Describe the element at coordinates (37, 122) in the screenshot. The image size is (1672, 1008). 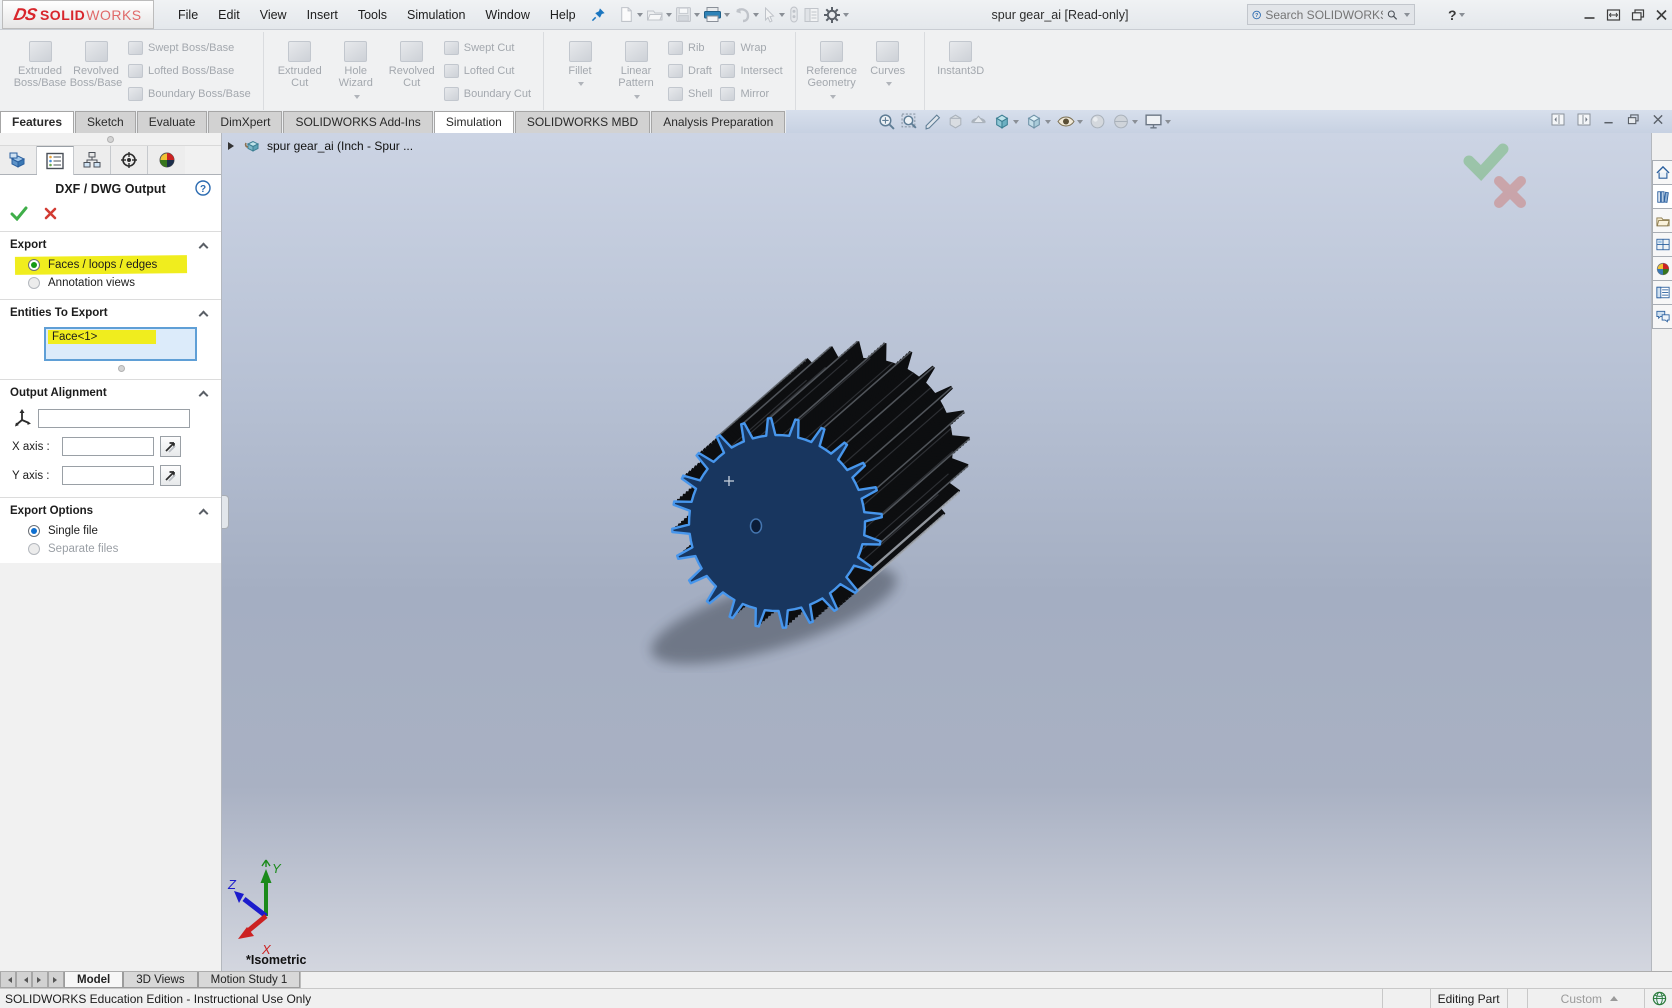
I see `tab-features: Features` at that location.